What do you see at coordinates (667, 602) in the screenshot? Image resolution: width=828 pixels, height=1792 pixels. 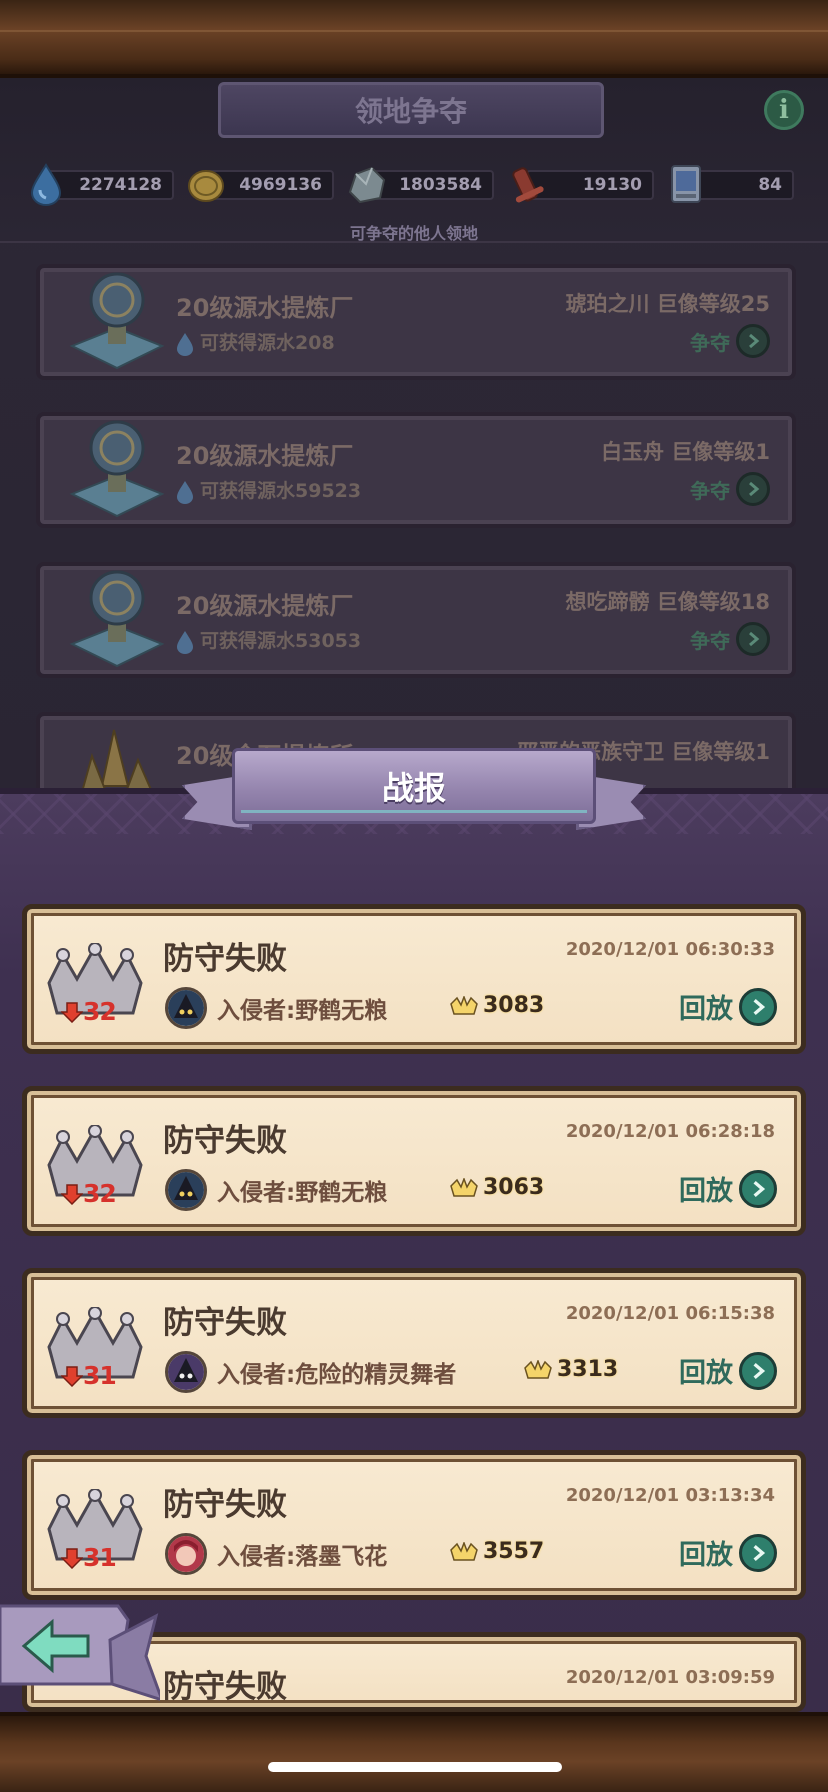 I see `plot-owner: 想吃蹄髈 巨像等级18` at bounding box center [667, 602].